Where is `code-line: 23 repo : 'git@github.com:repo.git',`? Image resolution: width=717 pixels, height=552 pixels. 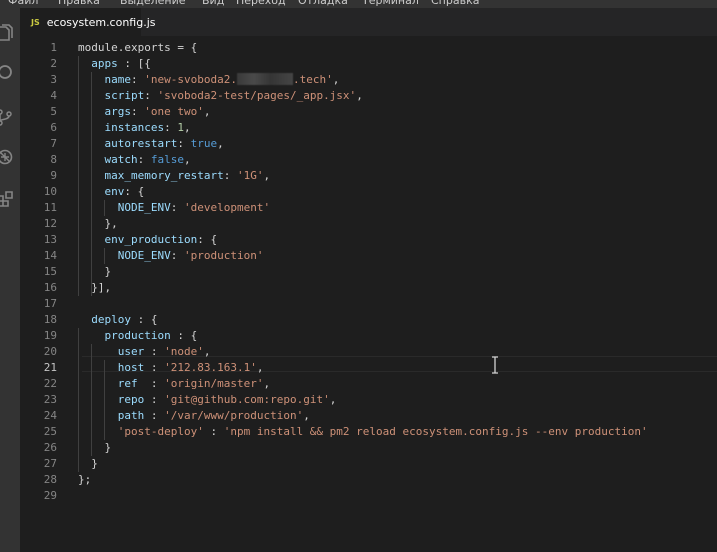 code-line: 23 repo : 'git@github.com:repo.git', is located at coordinates (368, 400).